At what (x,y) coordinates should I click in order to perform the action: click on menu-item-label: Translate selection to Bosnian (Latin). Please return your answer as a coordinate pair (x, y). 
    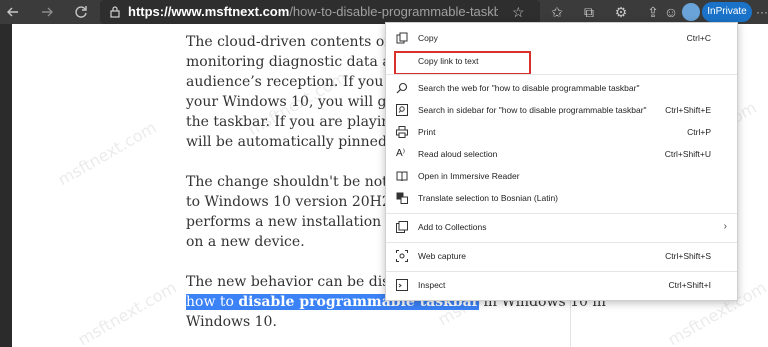
    Looking at the image, I should click on (488, 198).